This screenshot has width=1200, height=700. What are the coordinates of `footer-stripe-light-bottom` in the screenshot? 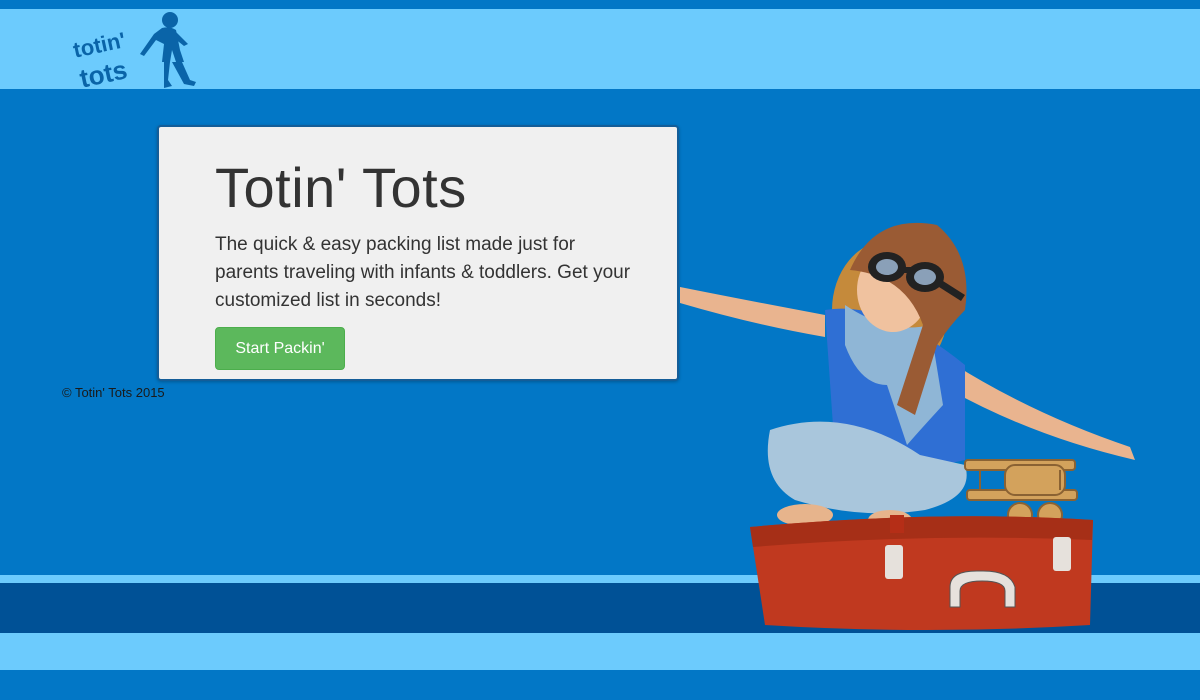 It's located at (600, 651).